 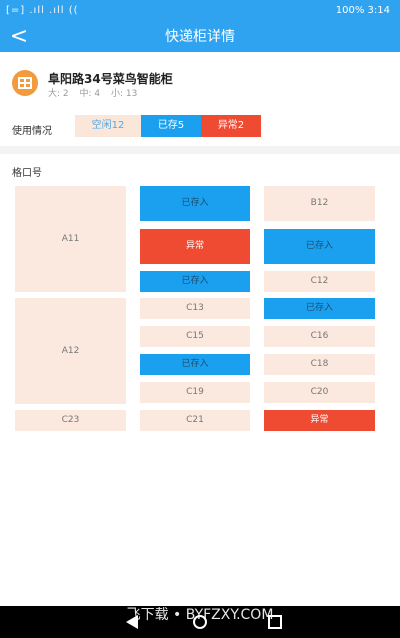 I want to click on cabinet-info: 阜阳路34号菜鸟智能柜 大: 2 中: 4 小: 13, so click(x=200, y=79).